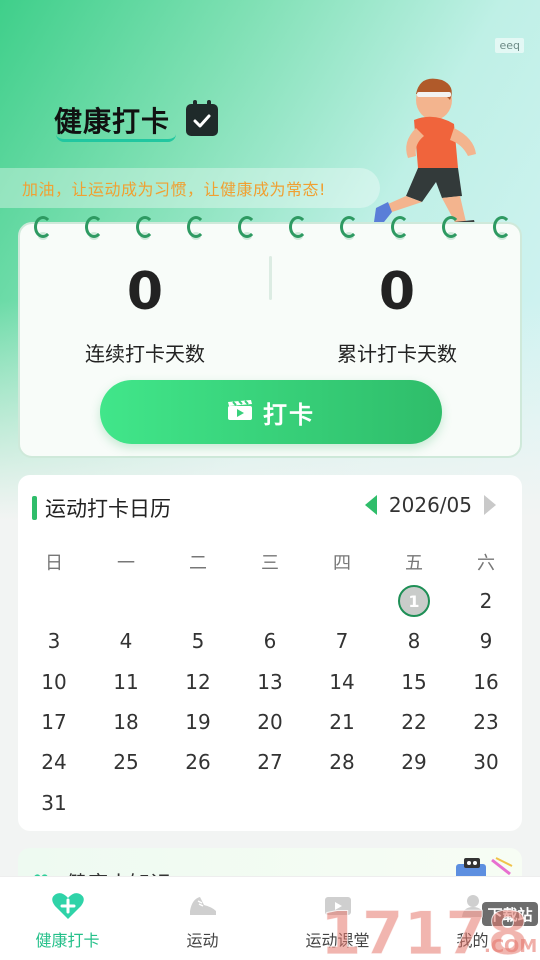 The height and width of the screenshot is (960, 540). What do you see at coordinates (428, 922) in the screenshot?
I see `site-watermark: 下载站 17178 .COM` at bounding box center [428, 922].